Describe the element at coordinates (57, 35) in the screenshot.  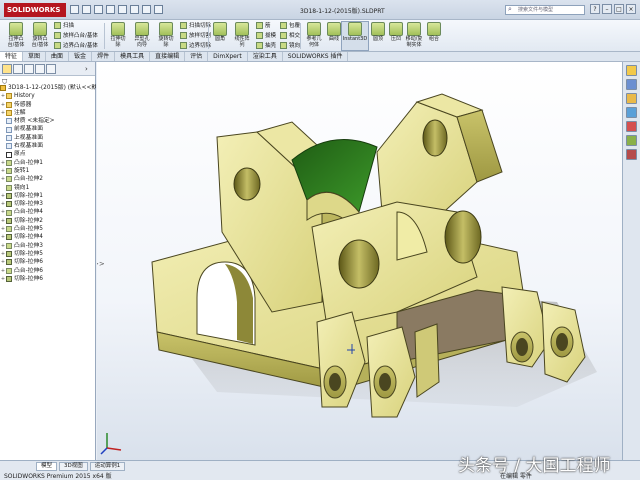
I see `loft-icon` at that location.